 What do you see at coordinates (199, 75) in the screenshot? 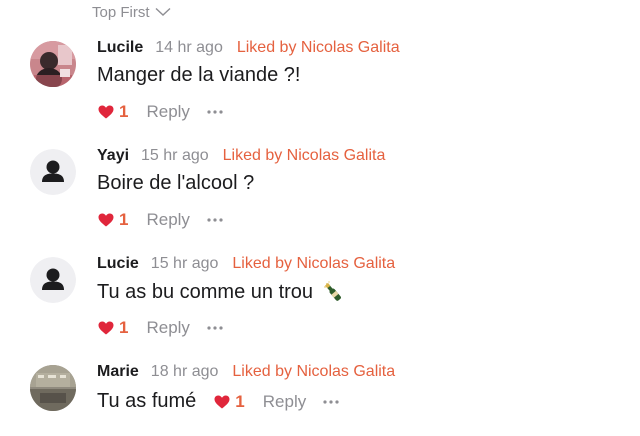
I see `comment-text: Manger de la viande ?!` at bounding box center [199, 75].